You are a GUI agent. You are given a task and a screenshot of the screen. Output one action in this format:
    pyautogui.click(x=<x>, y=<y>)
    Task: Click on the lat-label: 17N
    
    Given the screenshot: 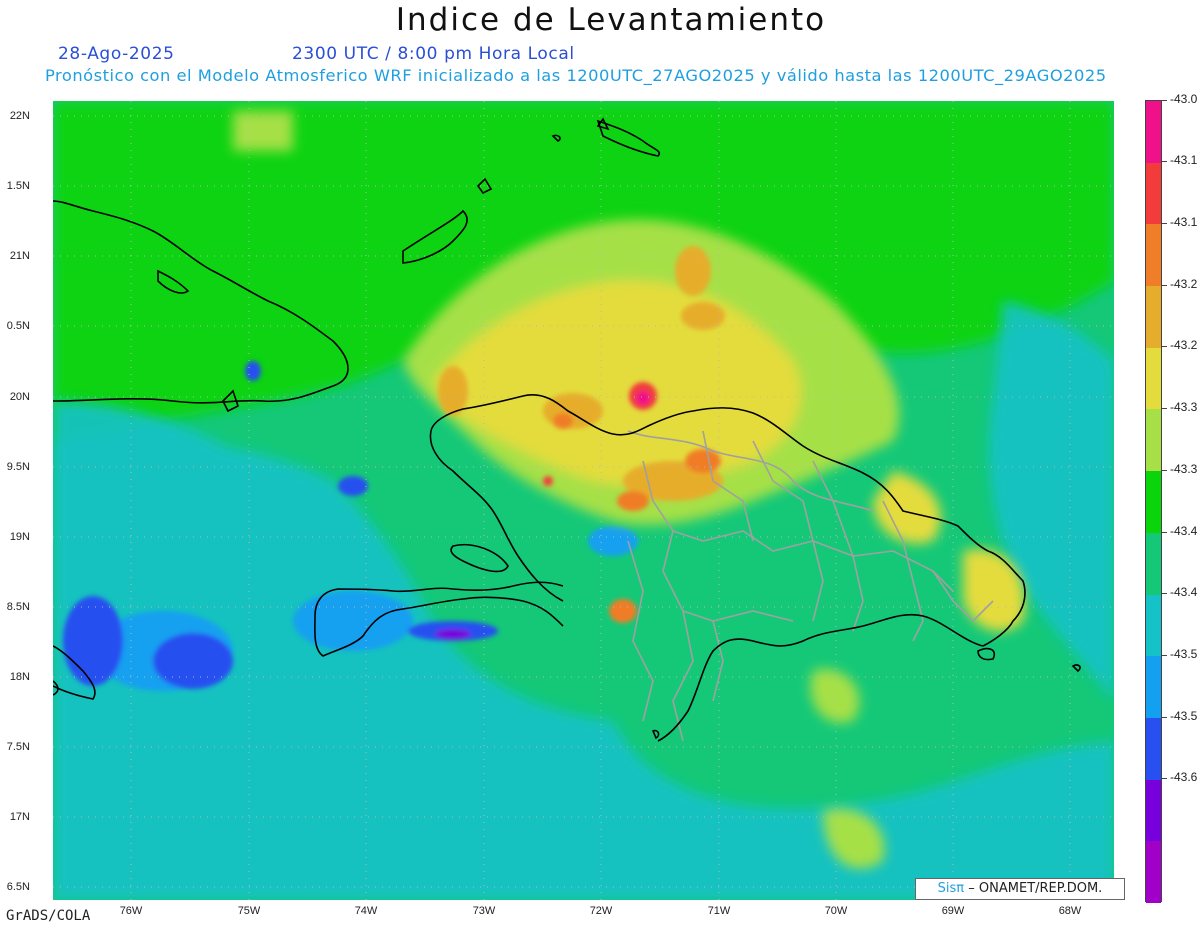 What is the action you would take?
    pyautogui.click(x=19, y=817)
    